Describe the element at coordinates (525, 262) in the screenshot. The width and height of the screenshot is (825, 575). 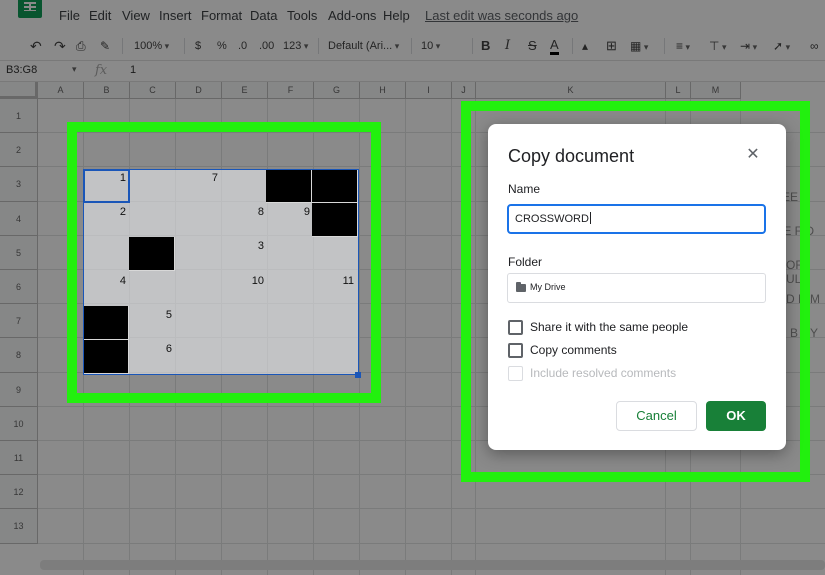
I see `folder-label: Folder` at that location.